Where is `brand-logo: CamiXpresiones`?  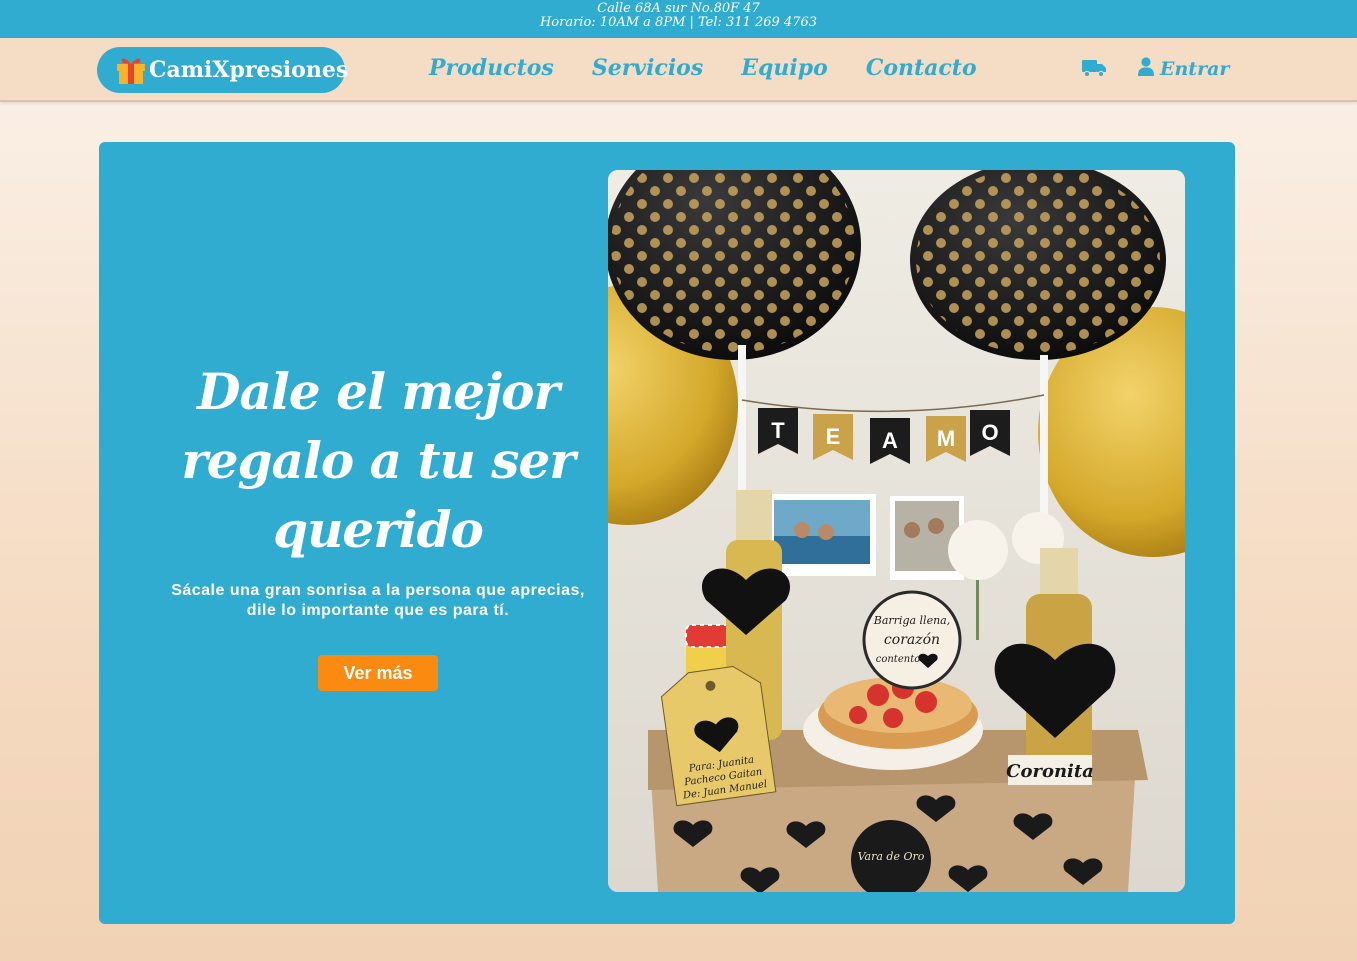
brand-logo: CamiXpresiones is located at coordinates (223, 70).